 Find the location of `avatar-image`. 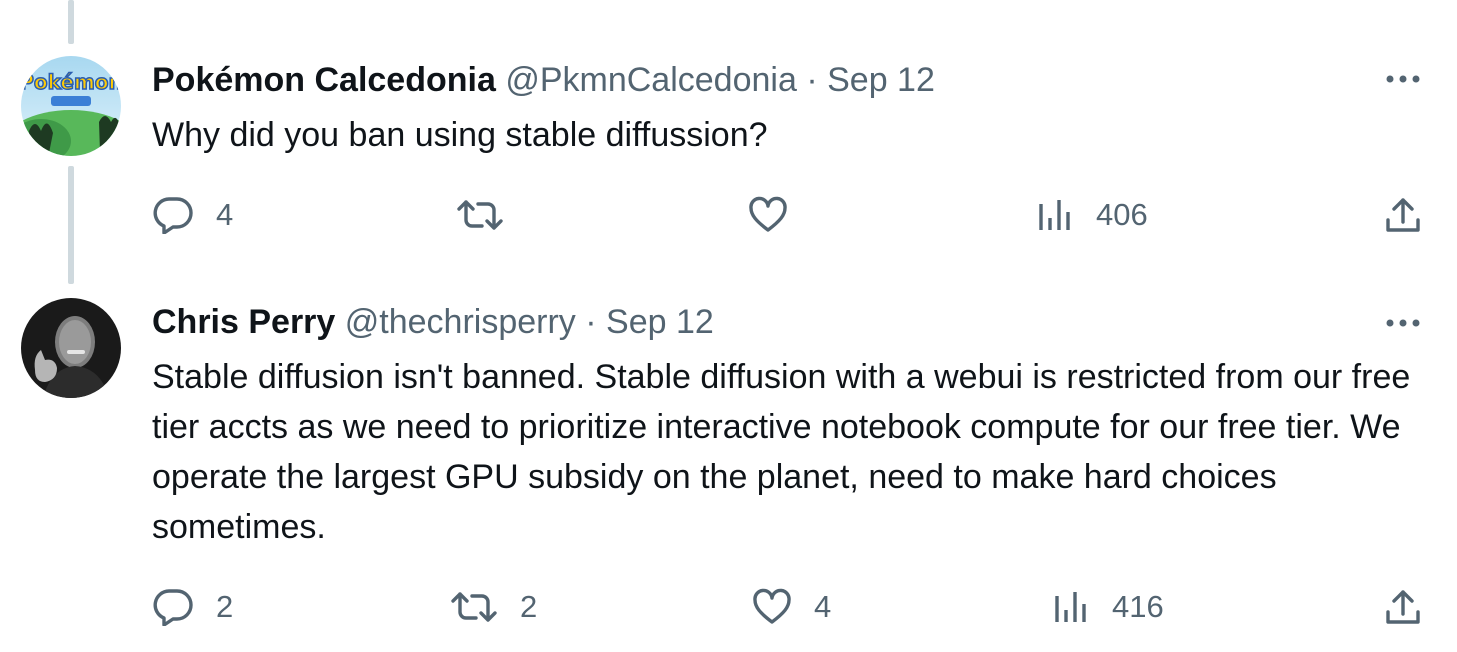

avatar-image is located at coordinates (71, 348).